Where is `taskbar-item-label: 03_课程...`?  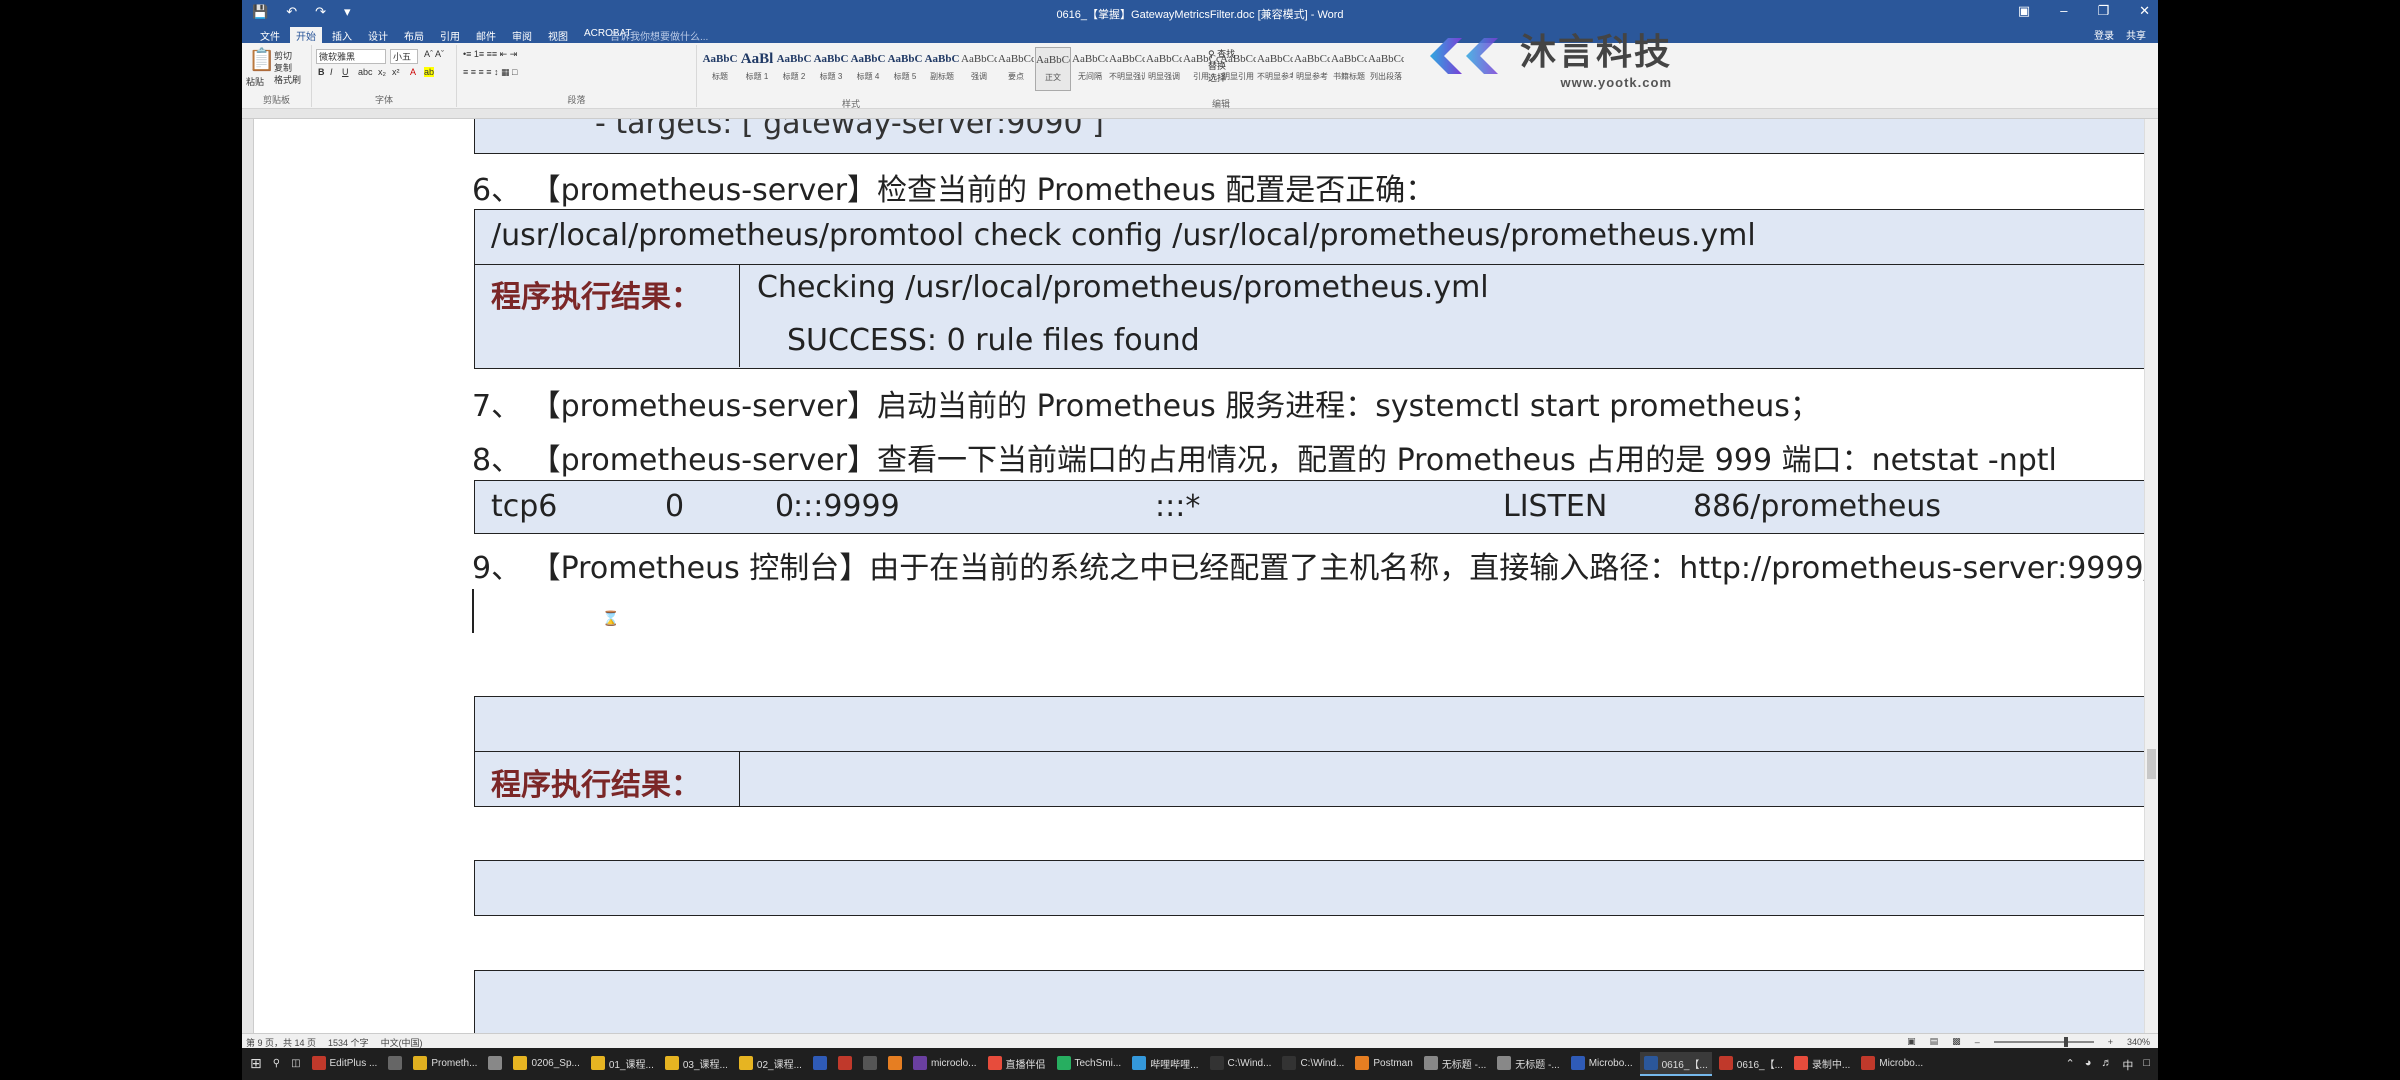 taskbar-item-label: 03_课程... is located at coordinates (705, 1065).